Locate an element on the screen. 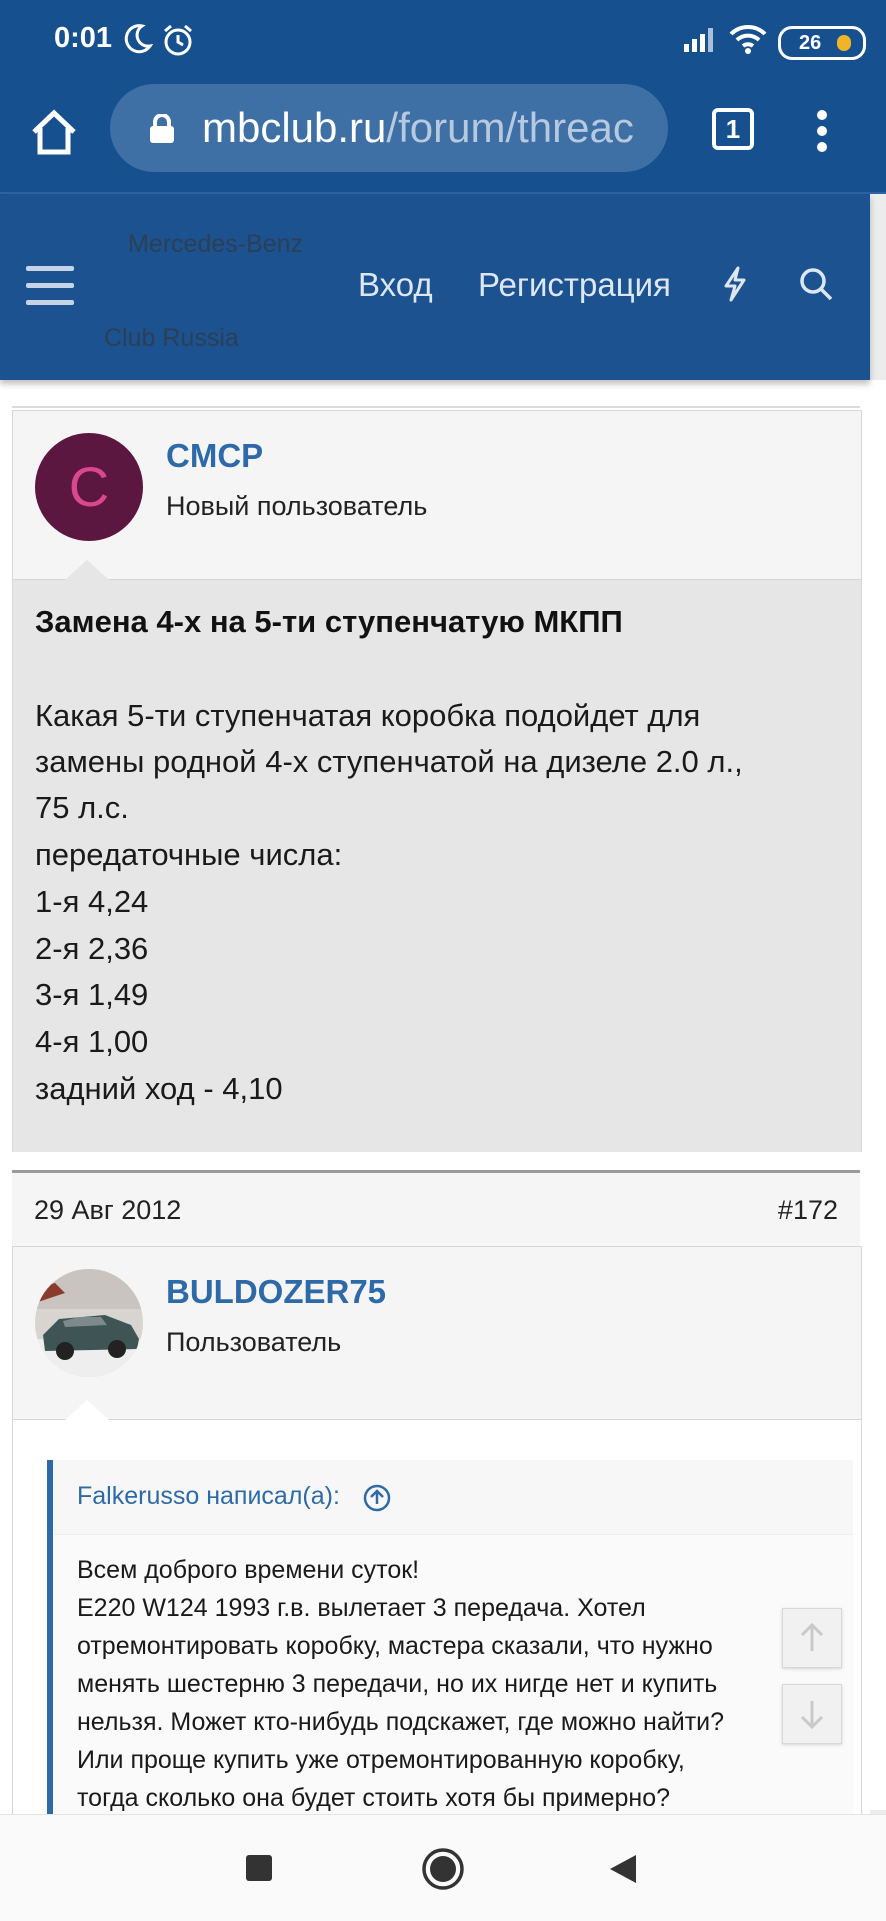 The image size is (886, 1921). home-button is located at coordinates (443, 1869).